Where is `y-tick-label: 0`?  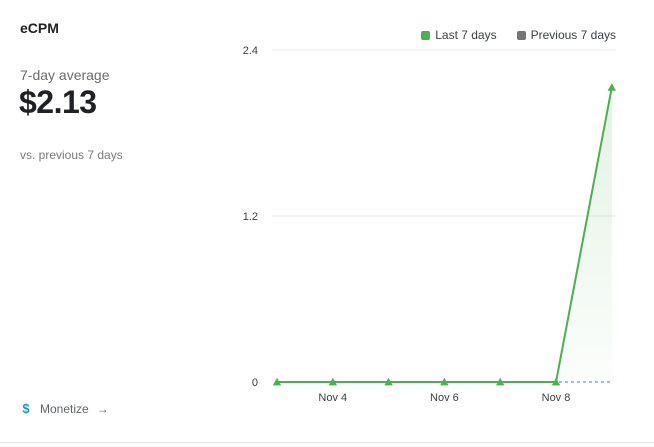
y-tick-label: 0 is located at coordinates (255, 383).